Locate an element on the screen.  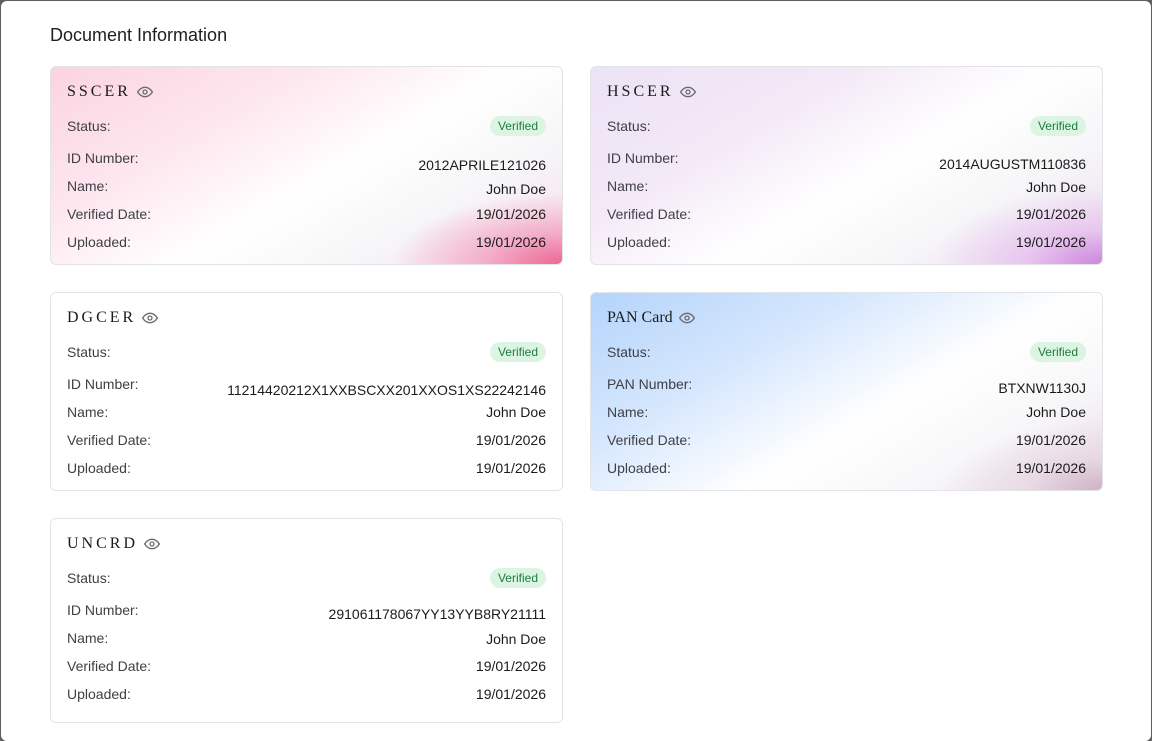
card-header: HSCER is located at coordinates (651, 92).